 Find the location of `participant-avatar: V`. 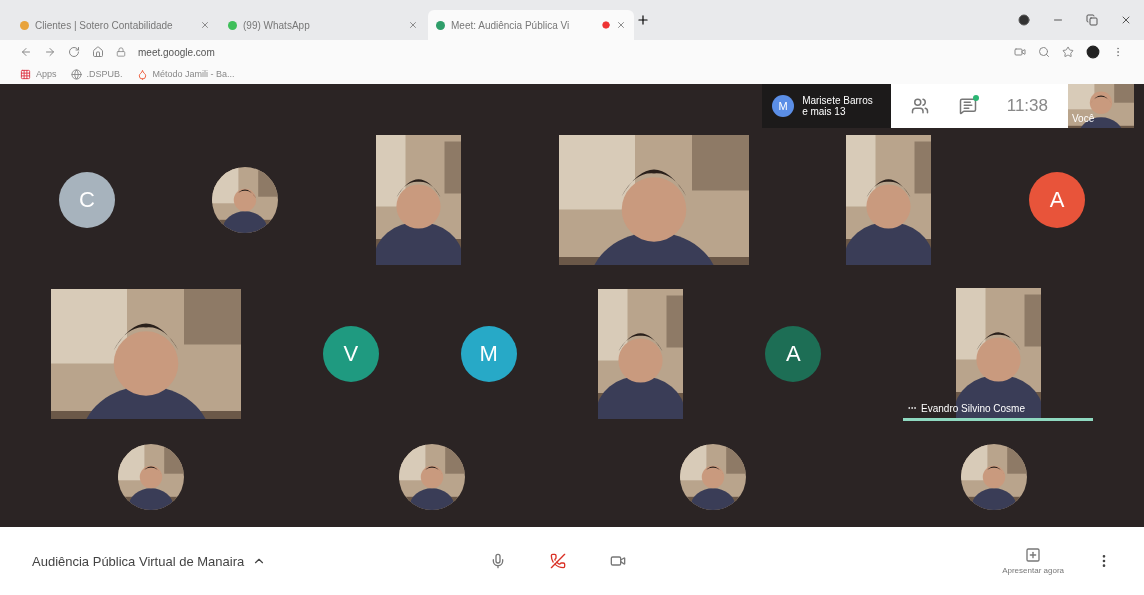

participant-avatar: V is located at coordinates (350, 354).